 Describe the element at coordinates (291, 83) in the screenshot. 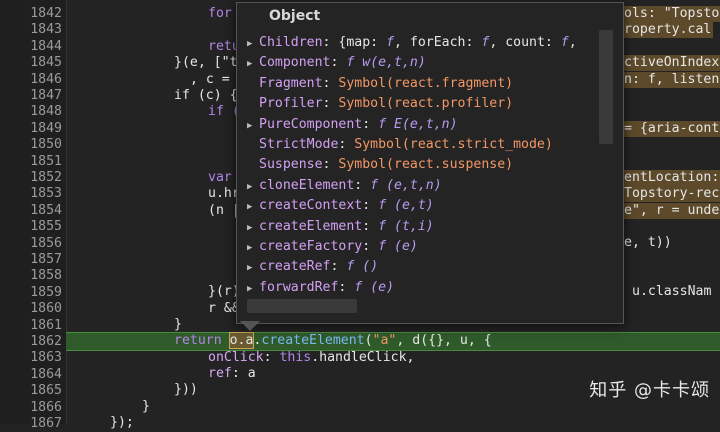

I see `property-key: Fragment` at that location.